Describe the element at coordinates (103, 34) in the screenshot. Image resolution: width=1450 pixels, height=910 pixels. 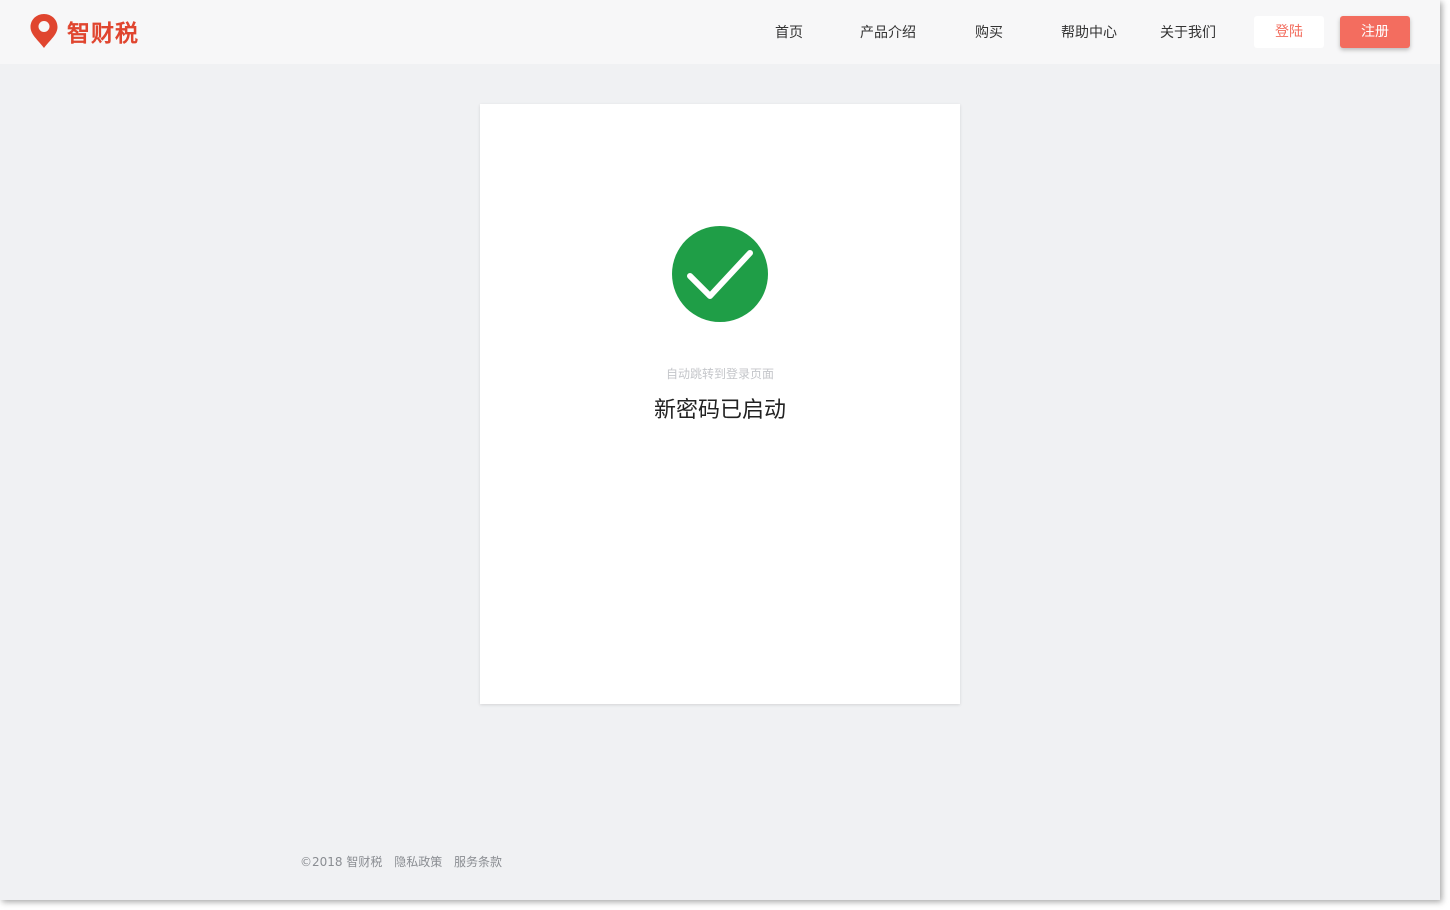
I see `brand-name: 智财税` at that location.